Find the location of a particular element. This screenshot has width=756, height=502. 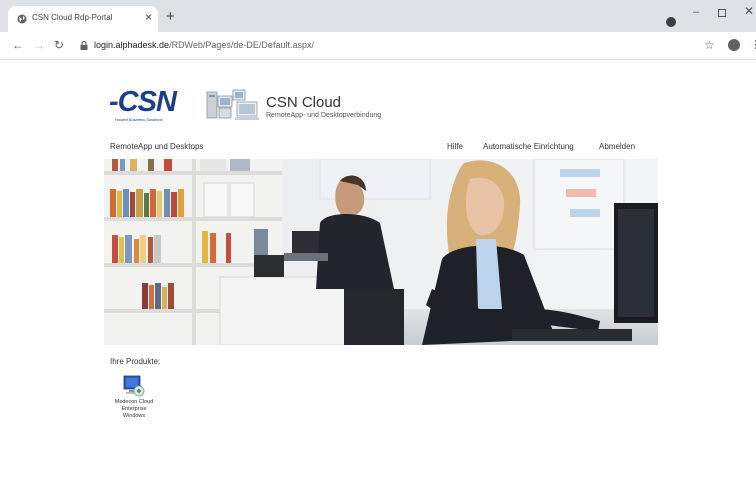

auto-setup-link: Automatische Einrichtung is located at coordinates (528, 146).